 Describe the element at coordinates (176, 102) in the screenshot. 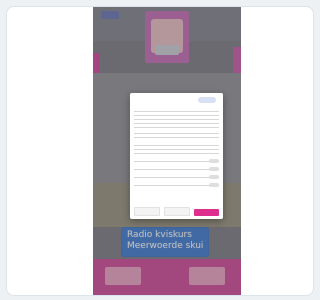

I see `dialog-header` at that location.